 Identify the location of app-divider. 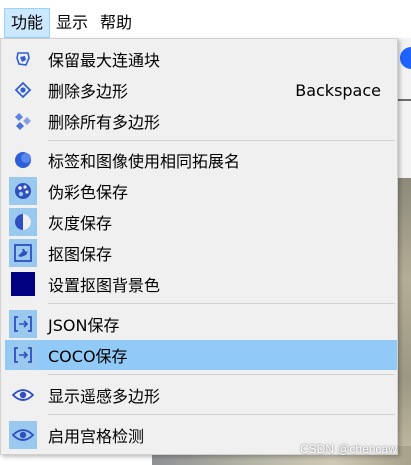
(404, 100).